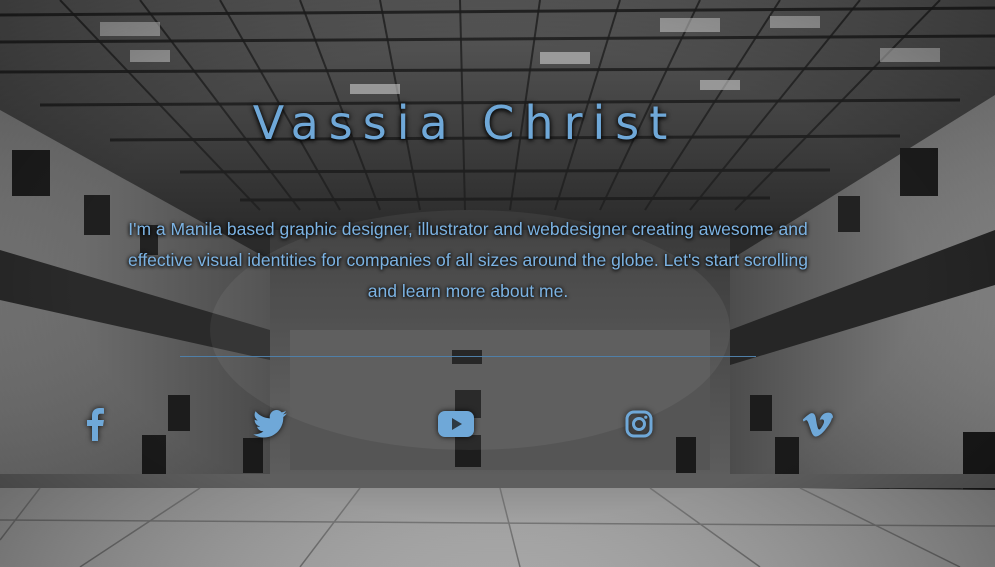 This screenshot has width=995, height=567. I want to click on page-title: Vassia Christ, so click(465, 123).